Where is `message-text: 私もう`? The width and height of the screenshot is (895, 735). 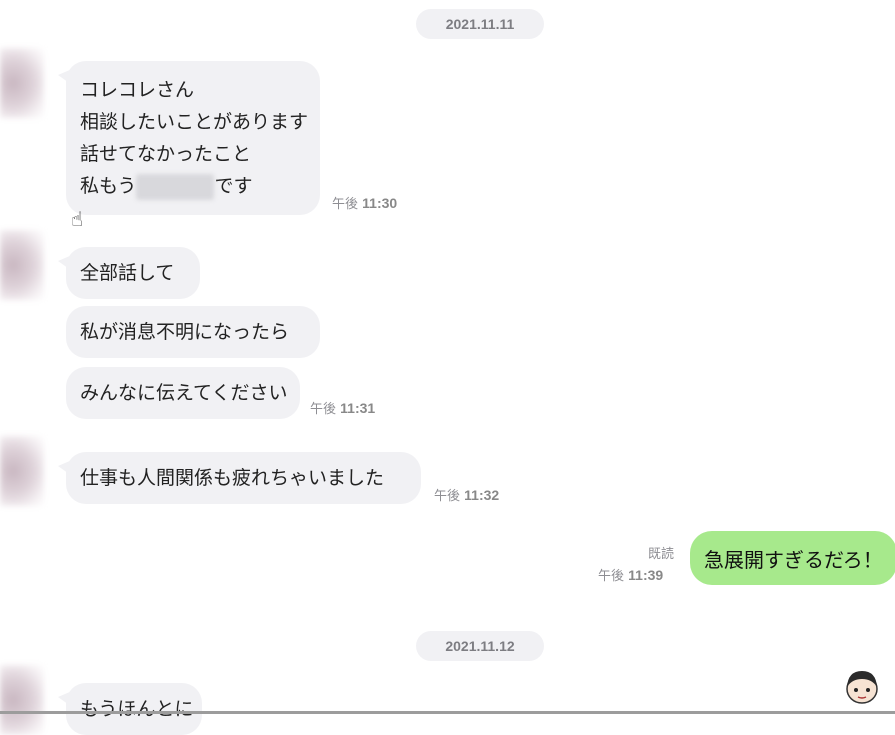
message-text: 私もう is located at coordinates (108, 186).